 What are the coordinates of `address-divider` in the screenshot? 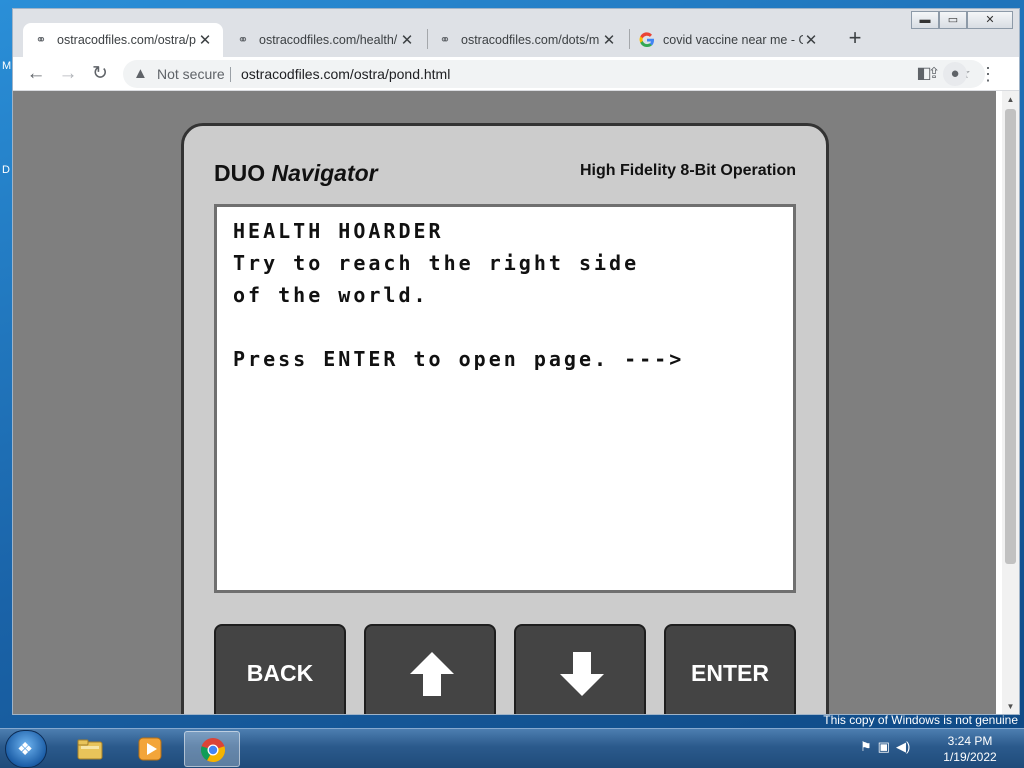 It's located at (230, 74).